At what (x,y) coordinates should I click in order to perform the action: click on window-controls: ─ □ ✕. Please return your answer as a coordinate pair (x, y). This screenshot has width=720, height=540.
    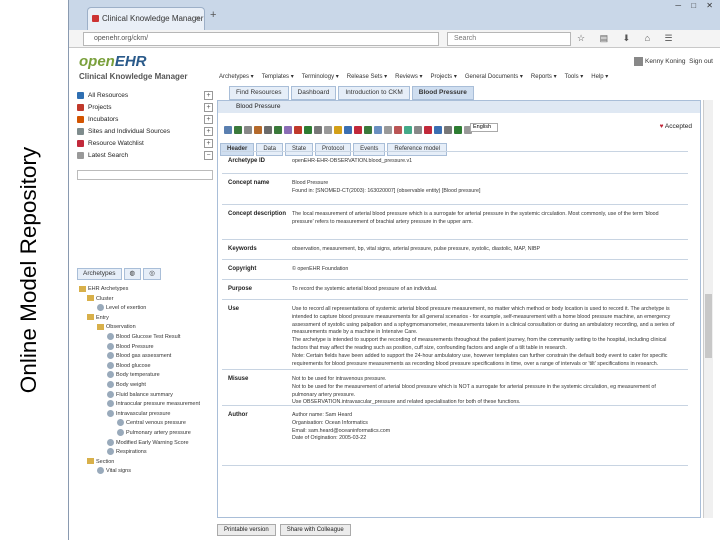
    Looking at the image, I should click on (696, 5).